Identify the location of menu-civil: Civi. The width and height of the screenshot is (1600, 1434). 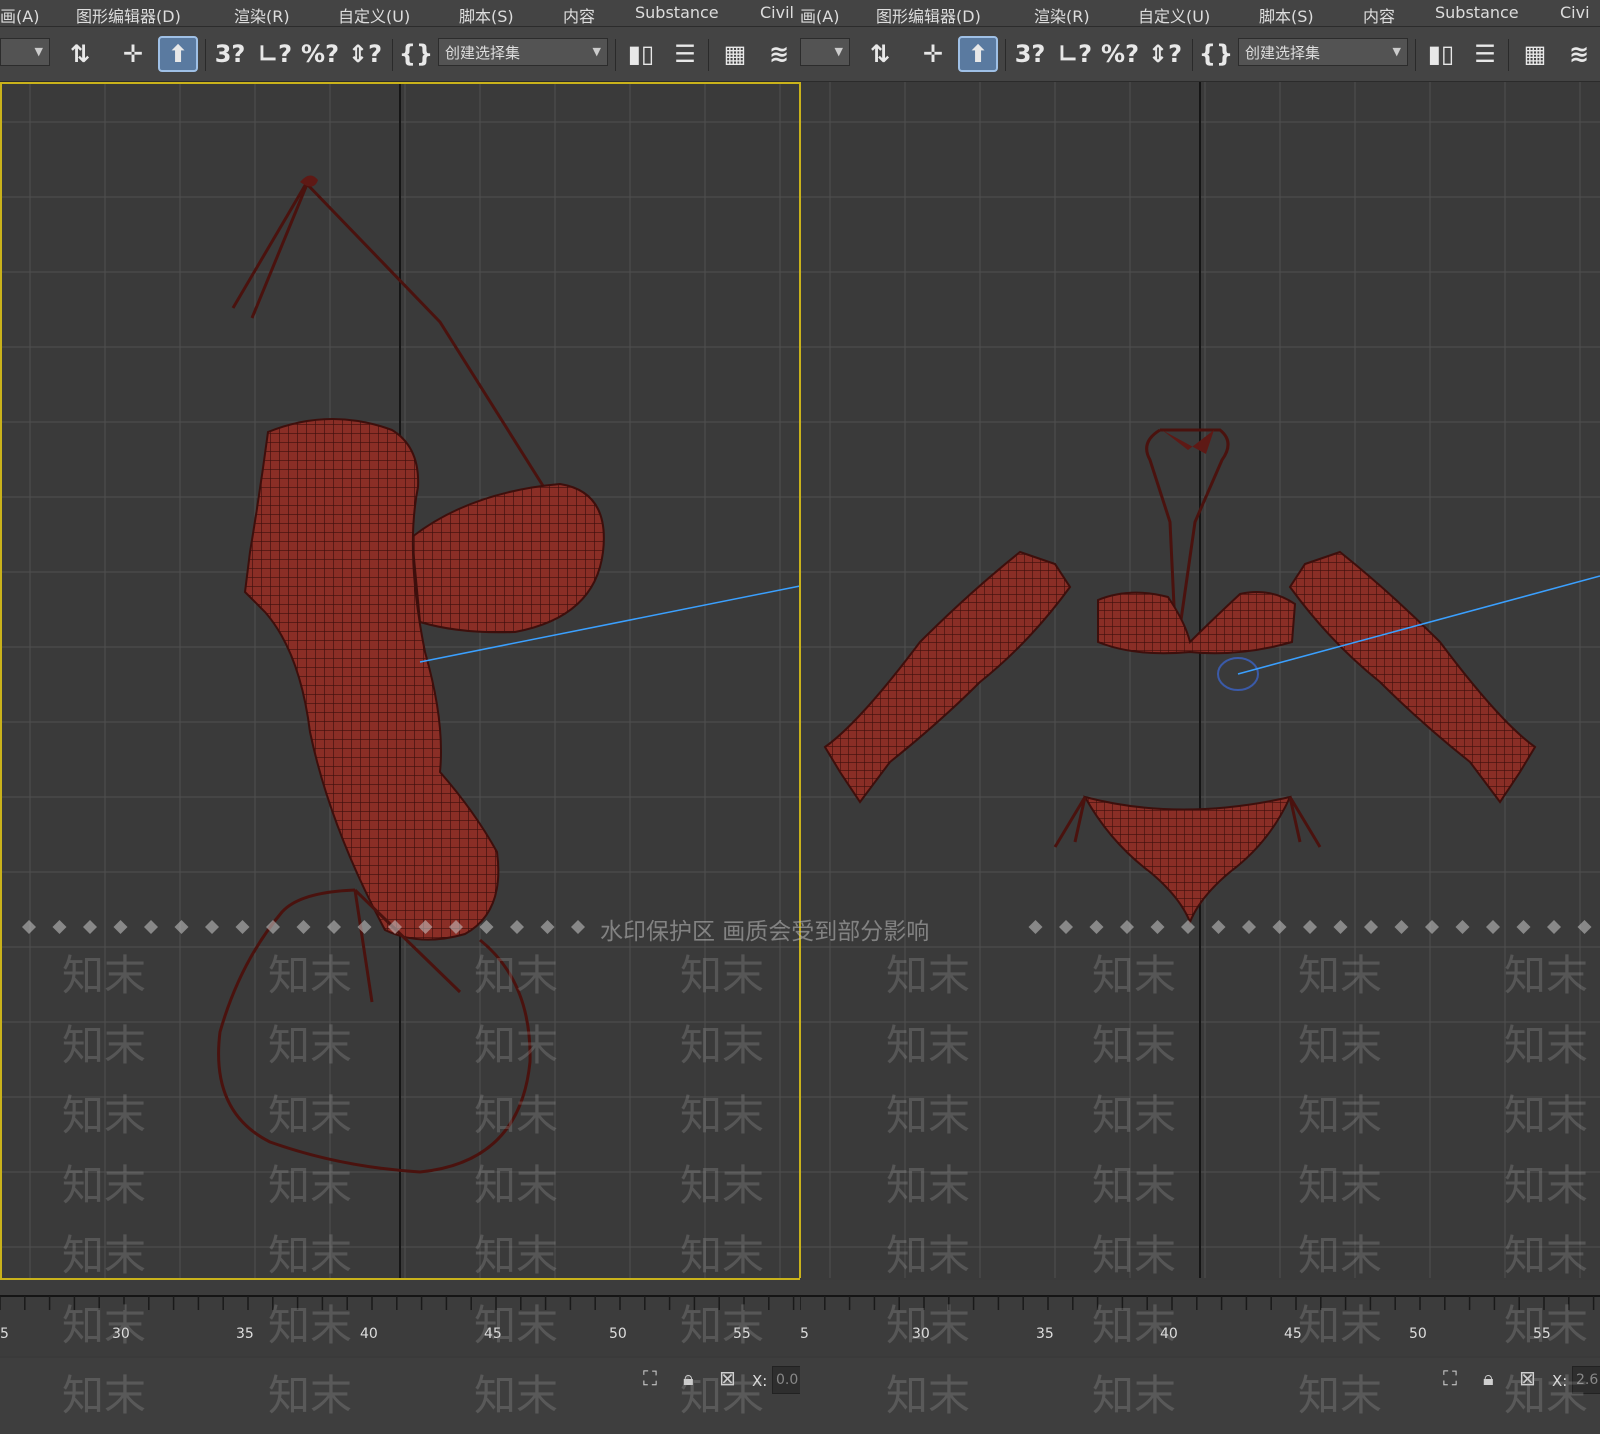
(1575, 12).